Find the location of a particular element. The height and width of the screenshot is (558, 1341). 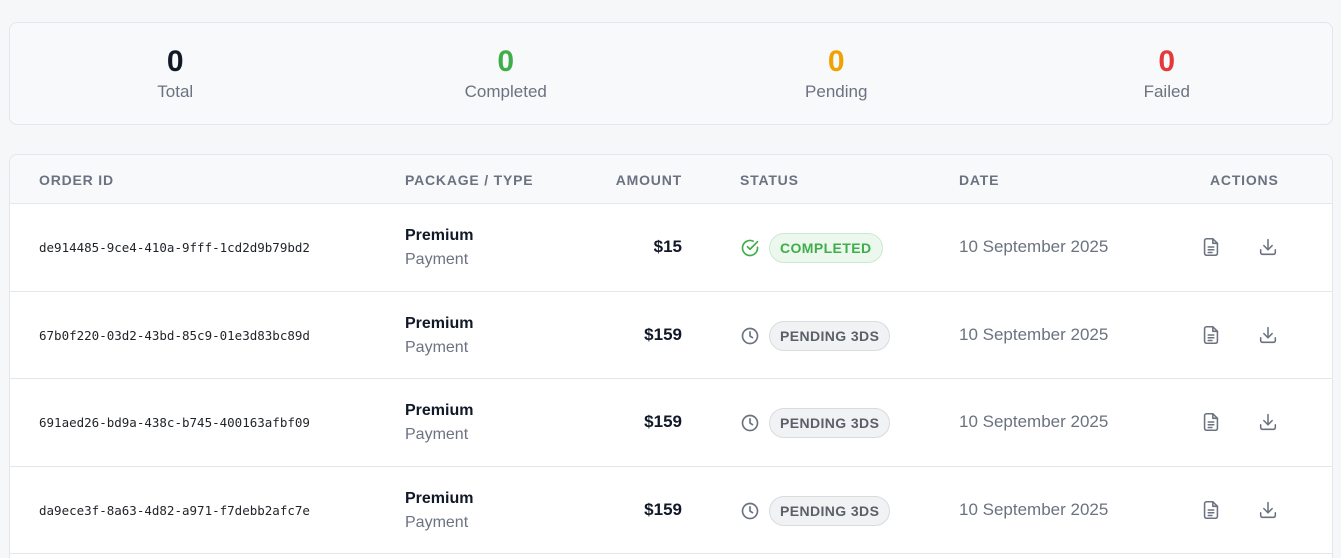

header-order-id: ORDER ID is located at coordinates (76, 180).